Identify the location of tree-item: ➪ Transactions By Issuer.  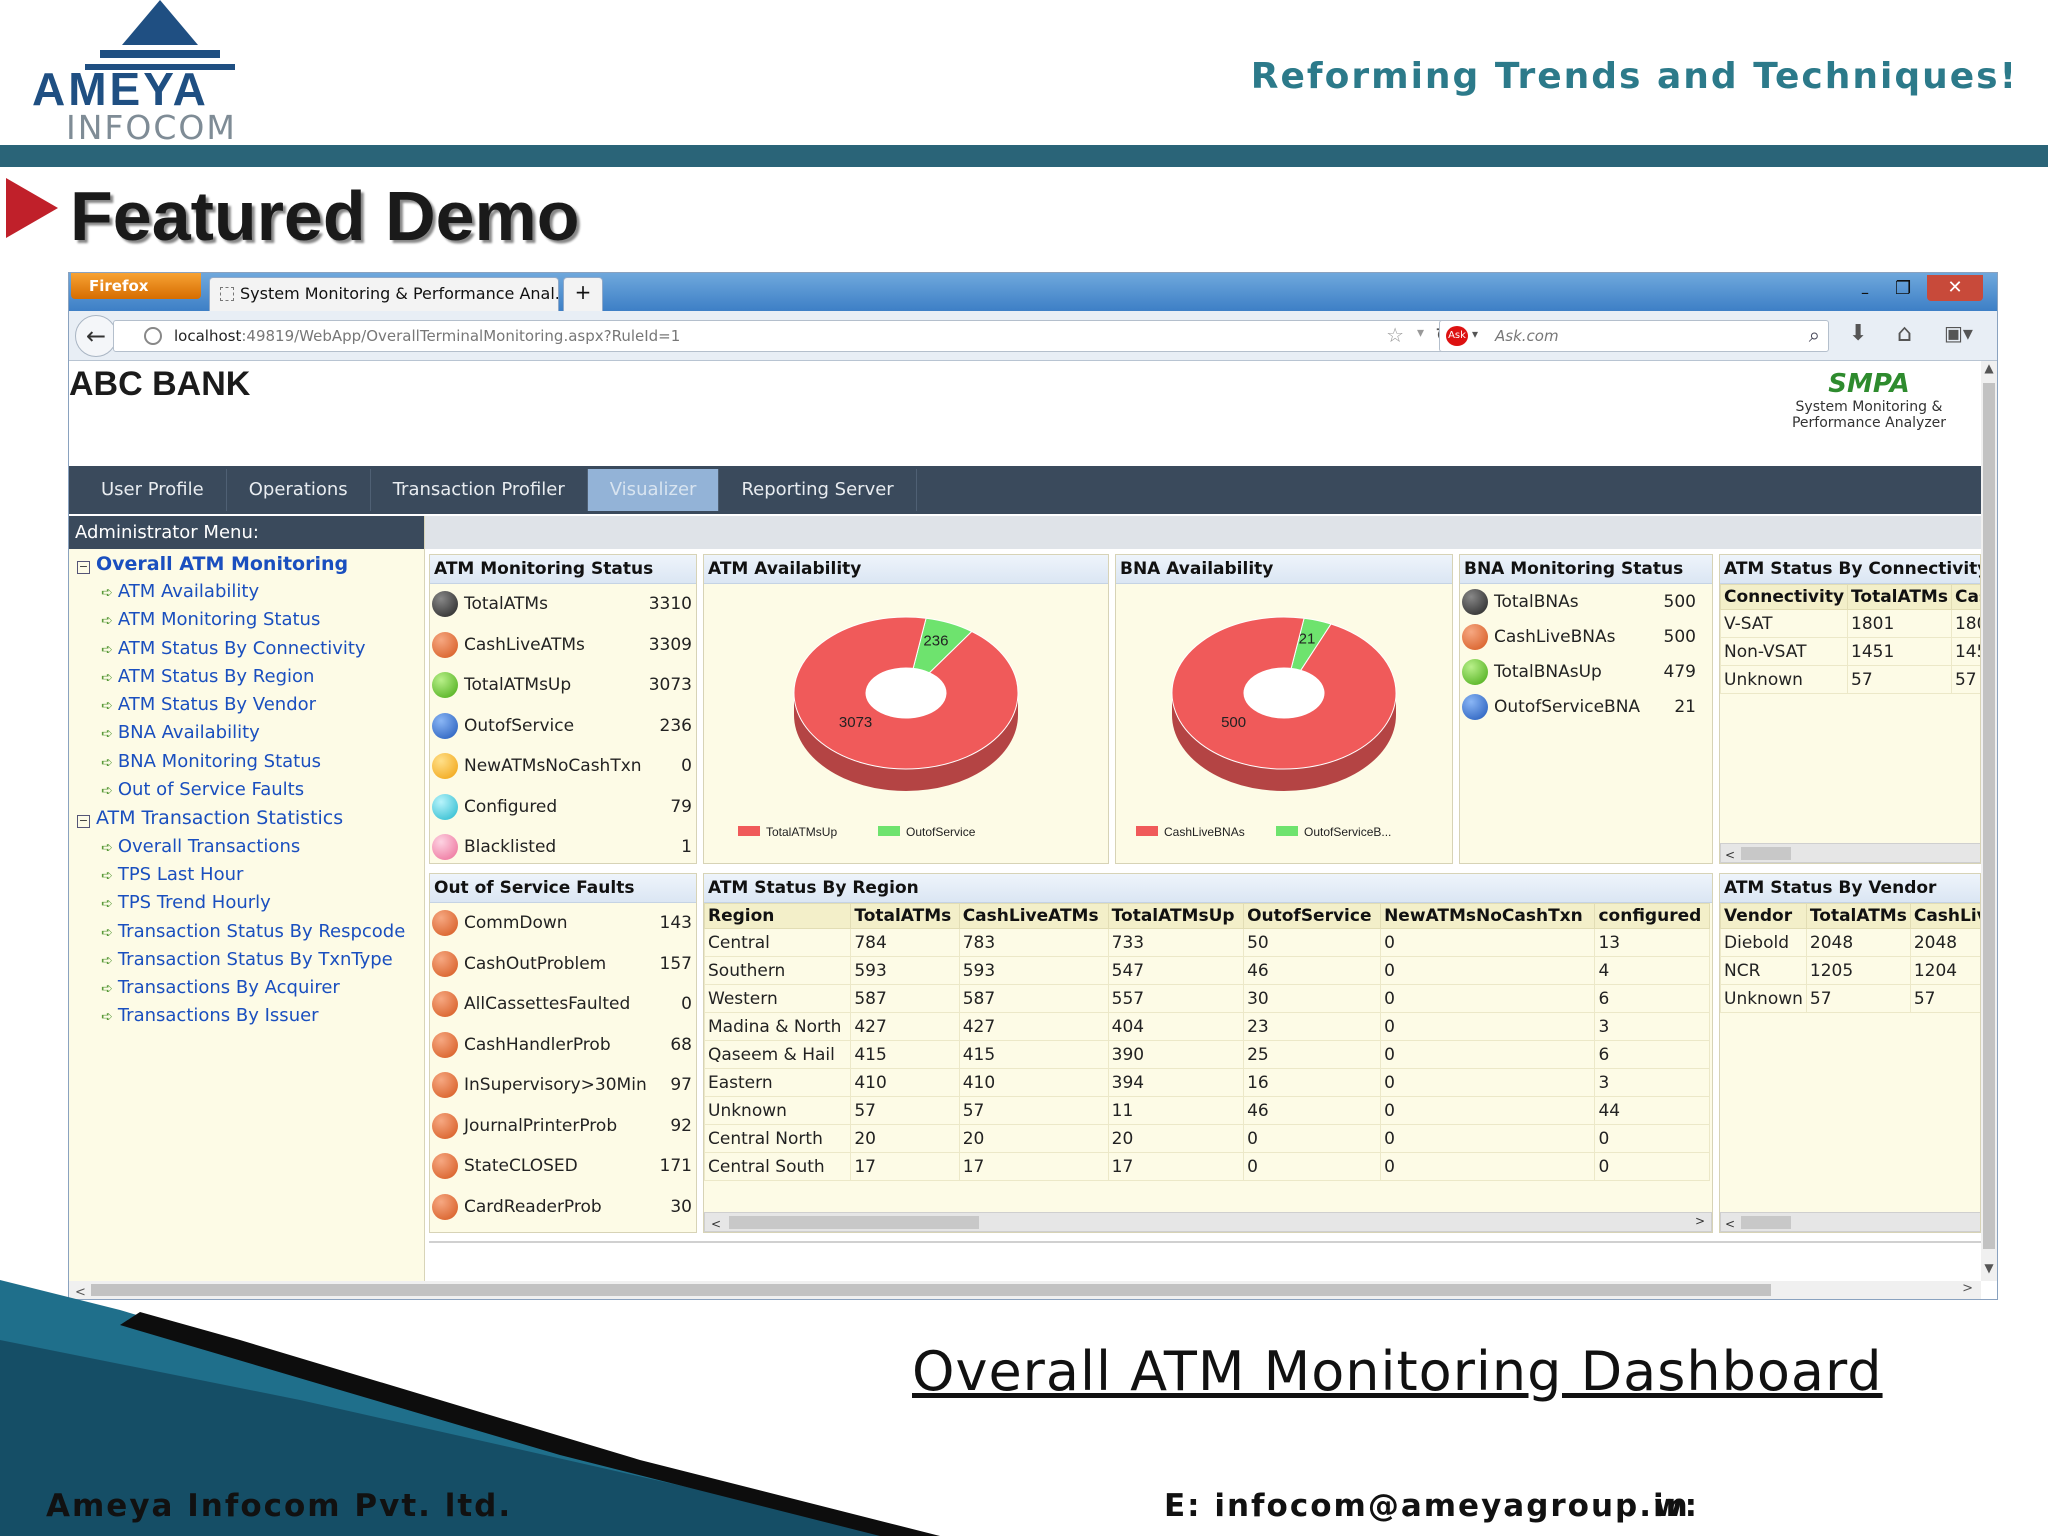
(250, 1019).